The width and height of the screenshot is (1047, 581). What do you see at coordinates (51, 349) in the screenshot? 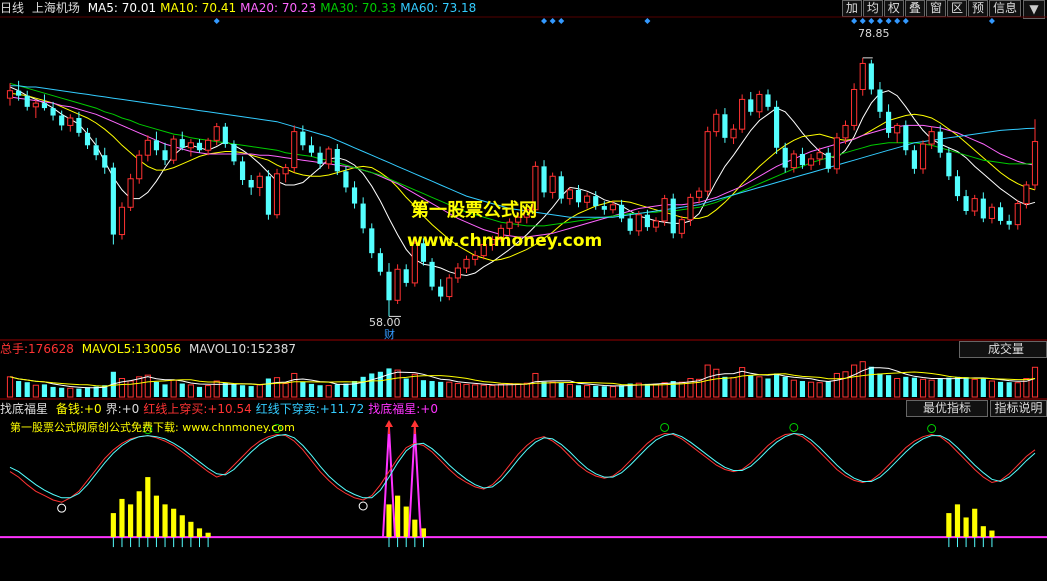
I see `volume-total-value: 176628` at bounding box center [51, 349].